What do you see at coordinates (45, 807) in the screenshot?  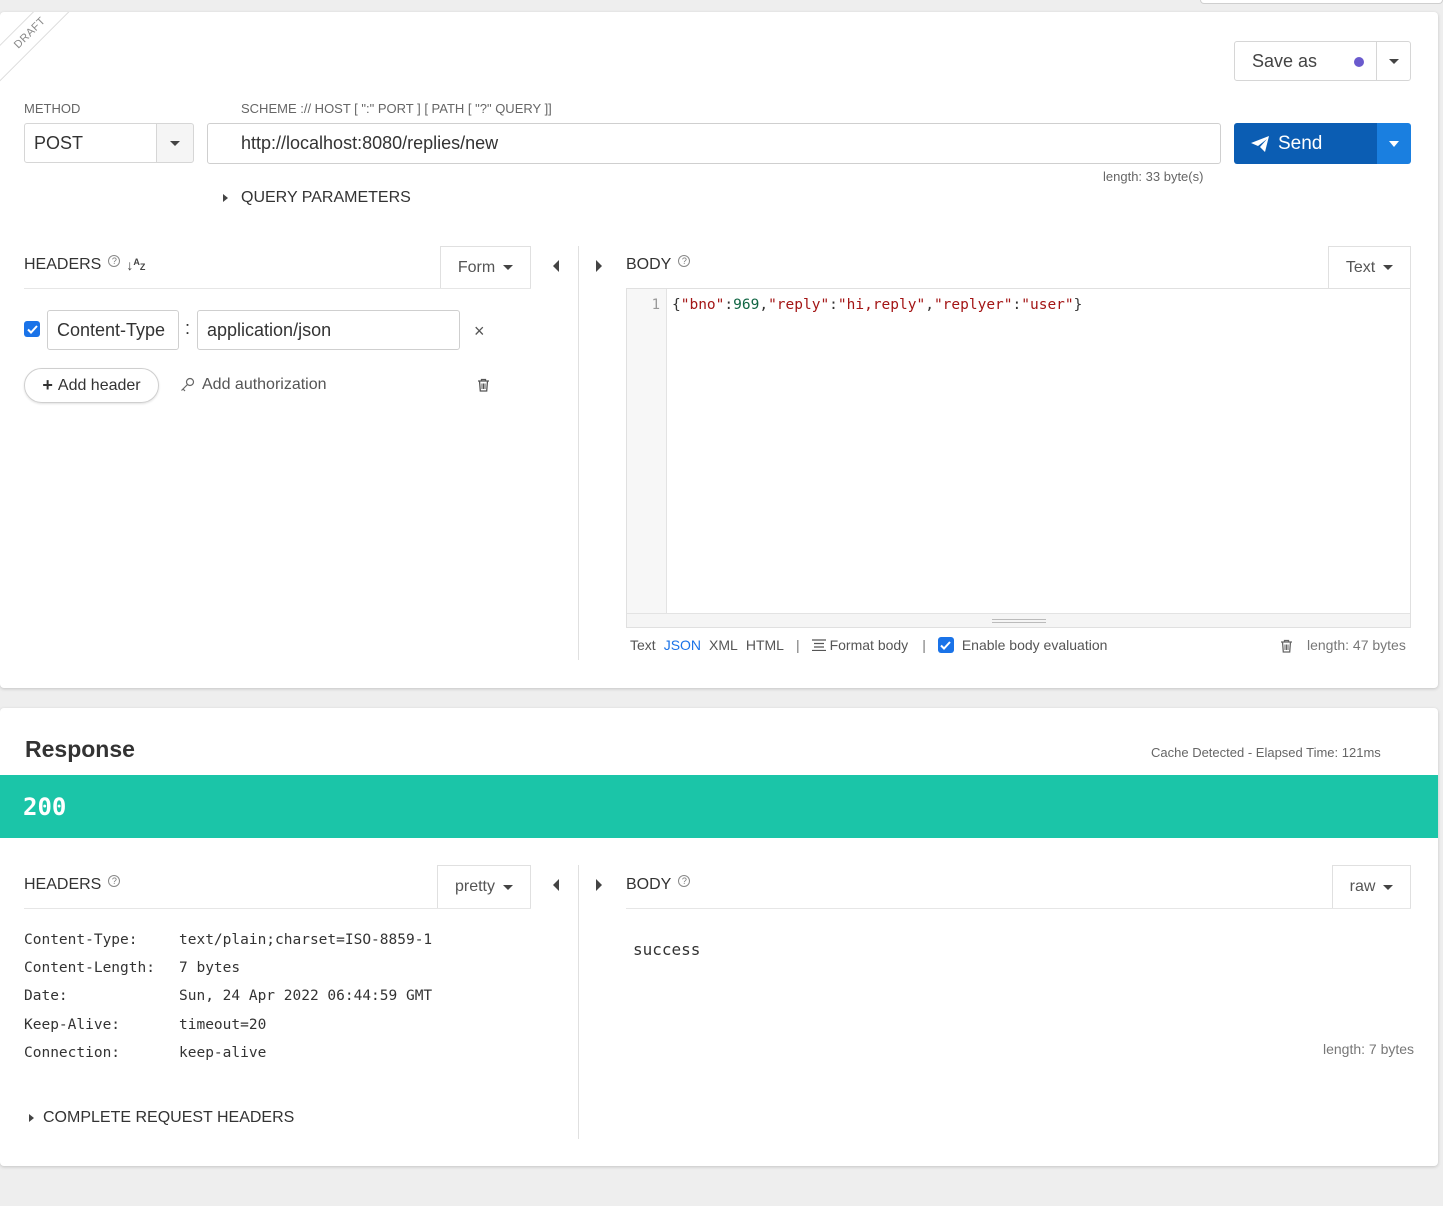 I see `status-code: 200` at bounding box center [45, 807].